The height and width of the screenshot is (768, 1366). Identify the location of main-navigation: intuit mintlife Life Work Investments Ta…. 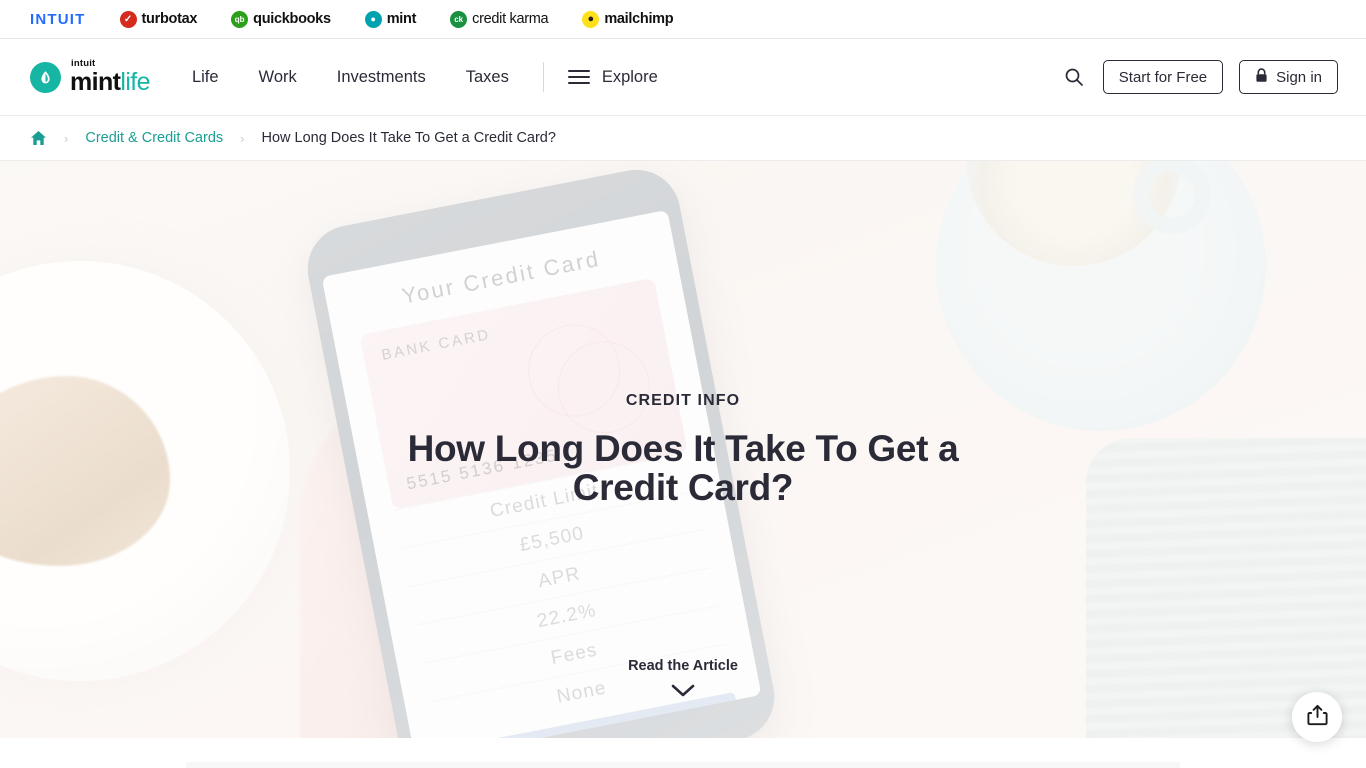
(683, 77).